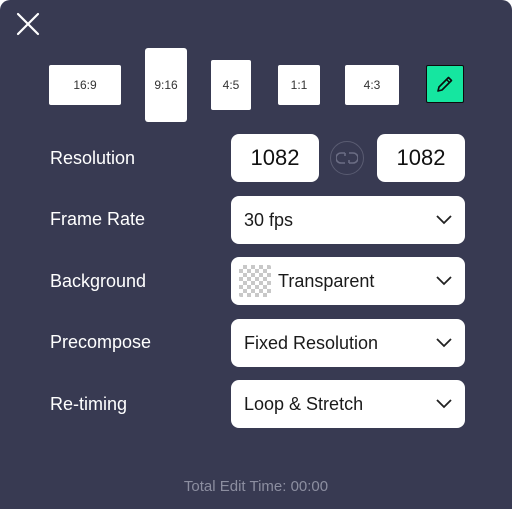 This screenshot has height=509, width=512. What do you see at coordinates (85, 85) in the screenshot?
I see `ratio-16-9-button: 16:9` at bounding box center [85, 85].